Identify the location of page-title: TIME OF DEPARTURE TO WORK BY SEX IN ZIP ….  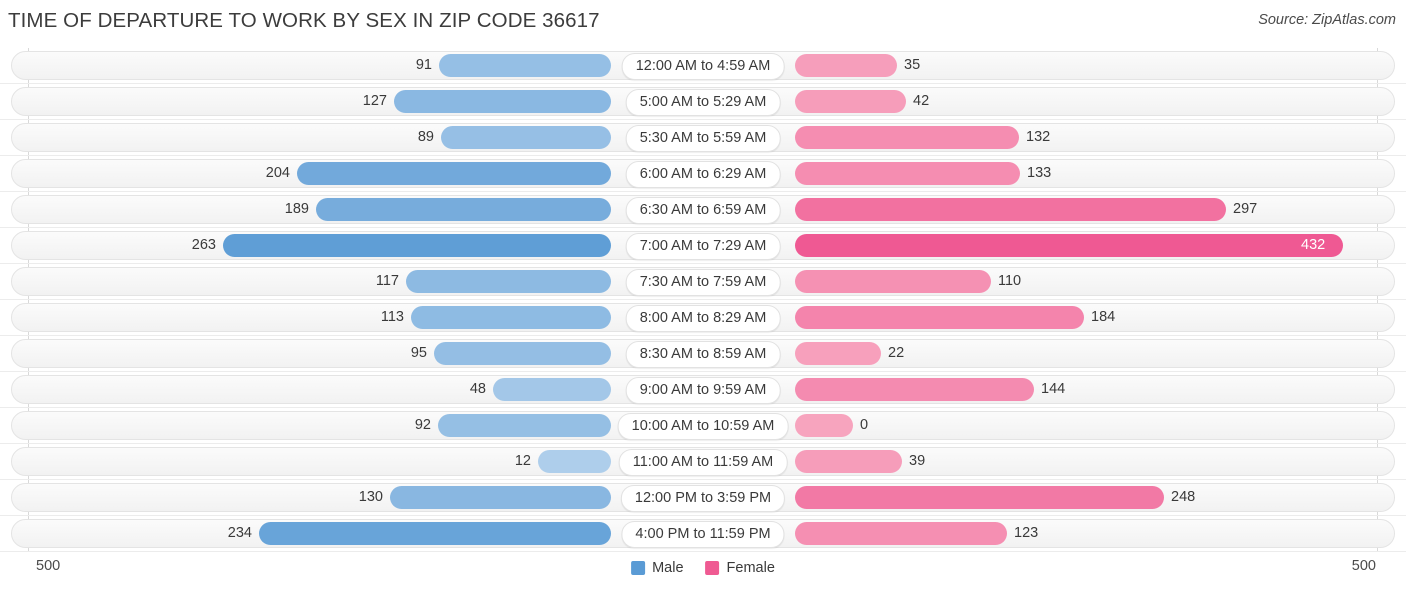
(304, 20).